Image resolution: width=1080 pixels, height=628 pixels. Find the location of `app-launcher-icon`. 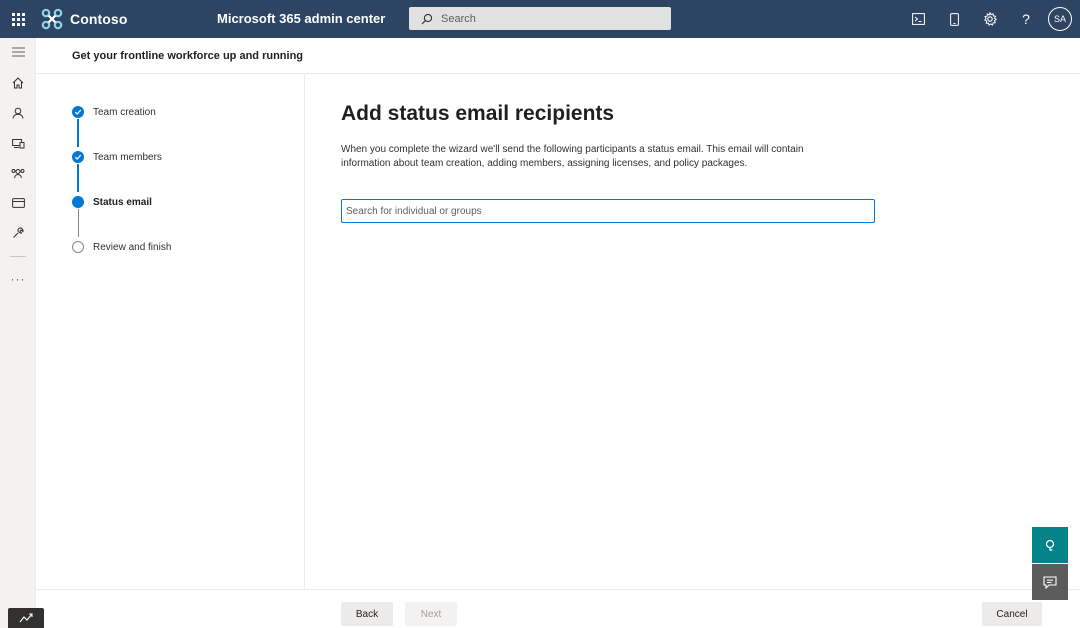

app-launcher-icon is located at coordinates (18, 19).